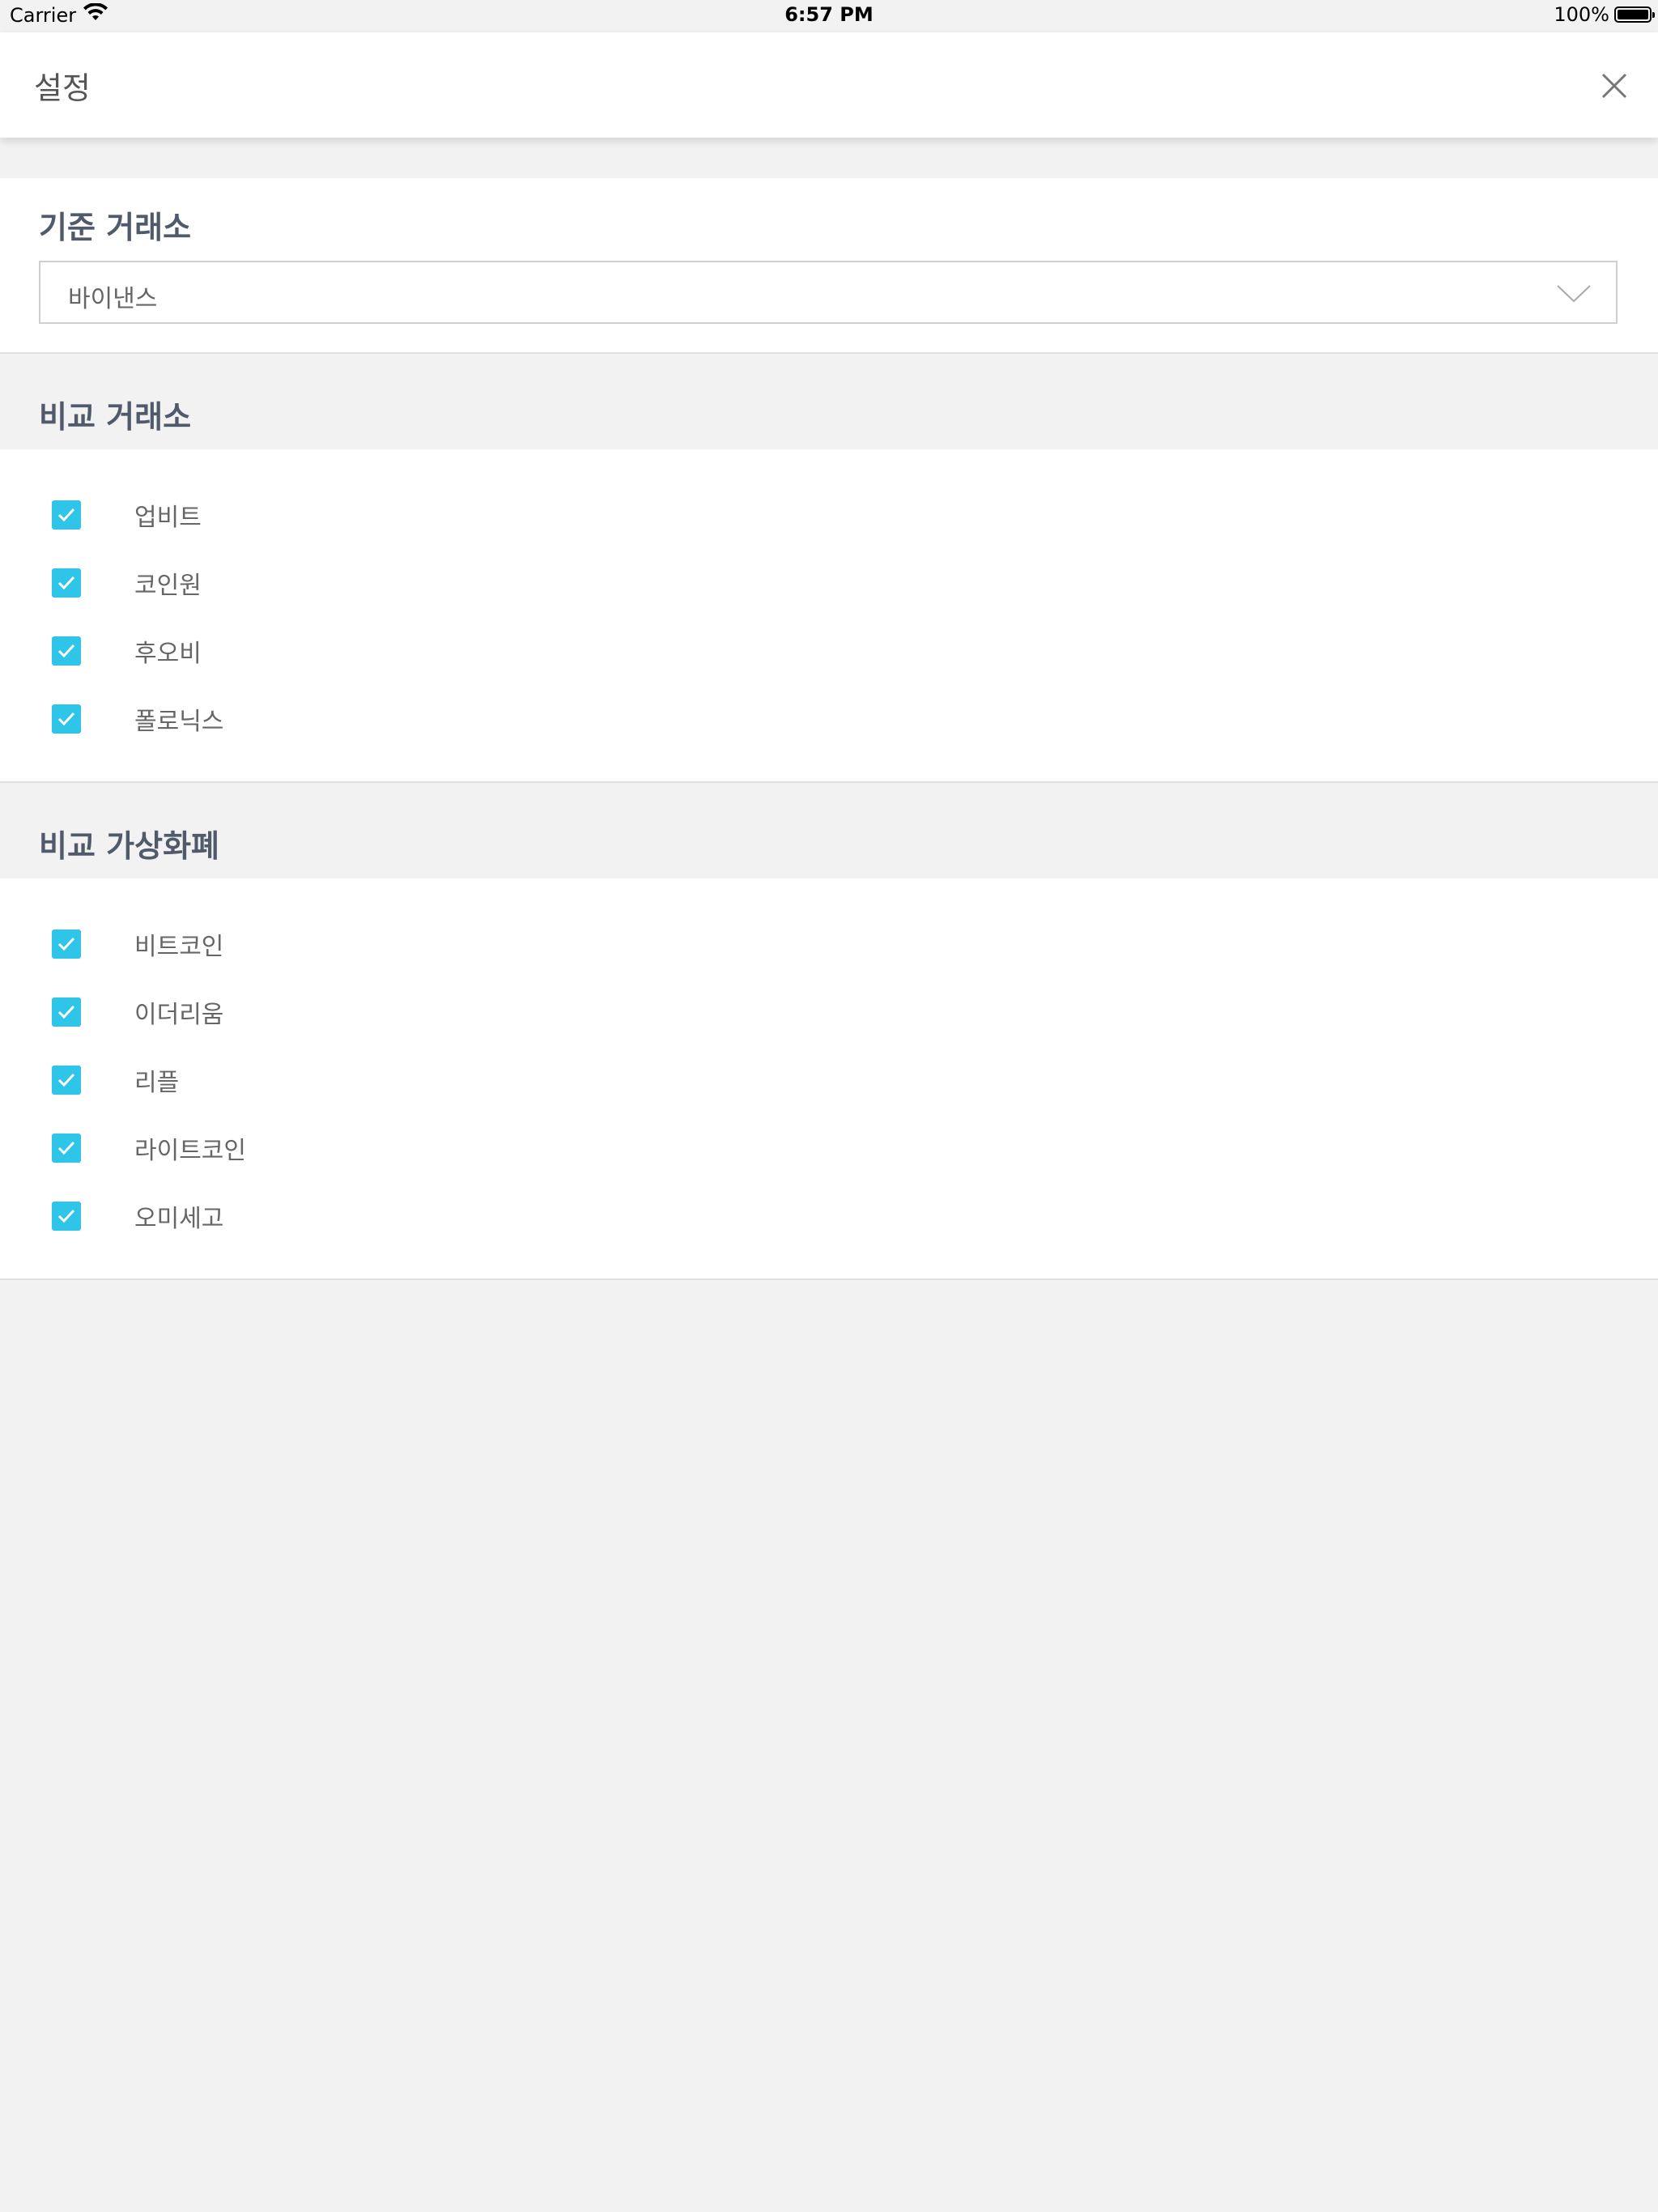 The image size is (1658, 2212). Describe the element at coordinates (127, 652) in the screenshot. I see `list-item-huobi: 후오비` at that location.